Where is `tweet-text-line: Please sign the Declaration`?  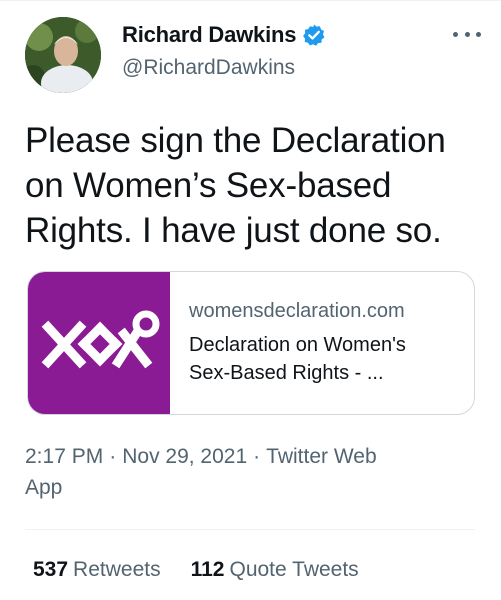 tweet-text-line: Please sign the Declaration is located at coordinates (235, 140).